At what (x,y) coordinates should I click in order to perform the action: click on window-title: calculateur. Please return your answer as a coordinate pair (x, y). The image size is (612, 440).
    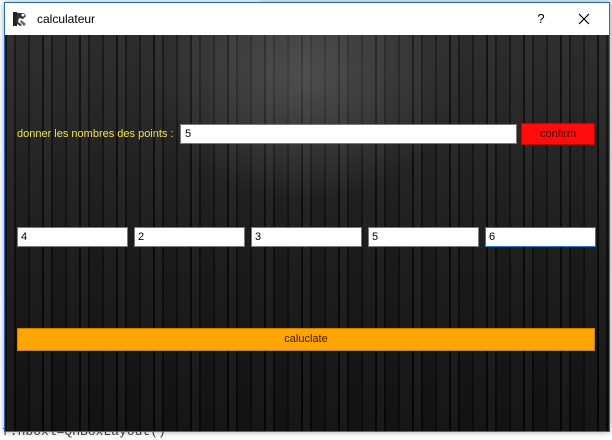
    Looking at the image, I should click on (66, 19).